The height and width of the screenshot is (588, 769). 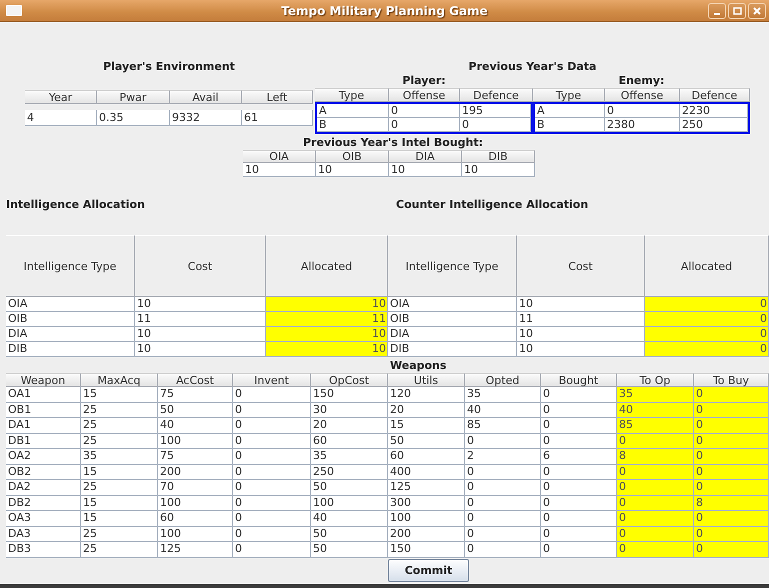 What do you see at coordinates (393, 143) in the screenshot?
I see `section-title: Previous Year's Intel Bought:` at bounding box center [393, 143].